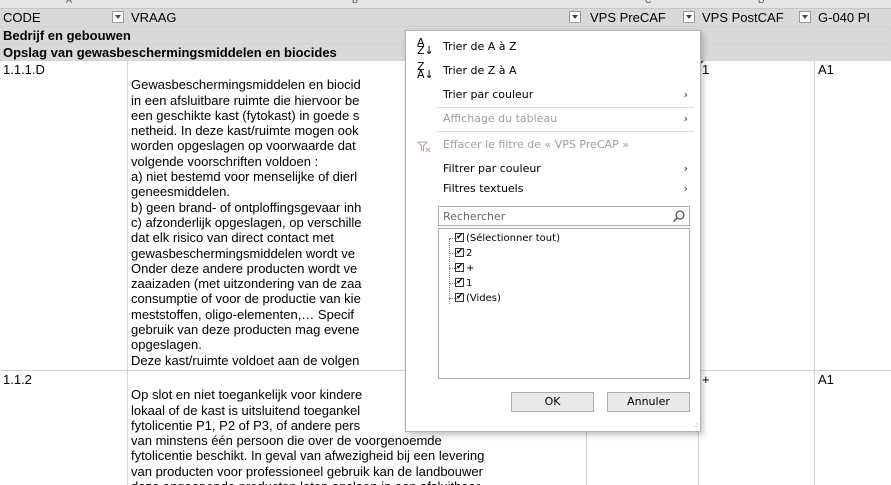 The height and width of the screenshot is (485, 891). Describe the element at coordinates (449, 271) in the screenshot. I see `tree-line` at that location.